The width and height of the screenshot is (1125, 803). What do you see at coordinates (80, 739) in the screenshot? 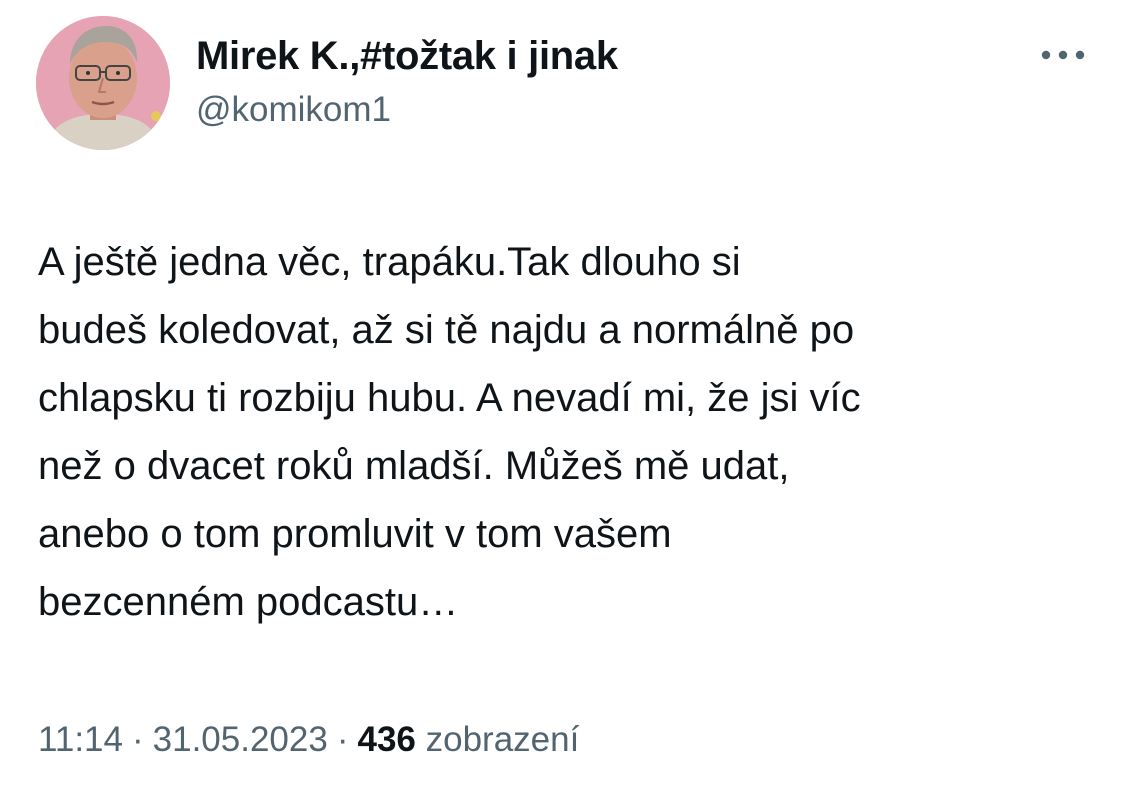
I see `tweet-time: 11:14` at bounding box center [80, 739].